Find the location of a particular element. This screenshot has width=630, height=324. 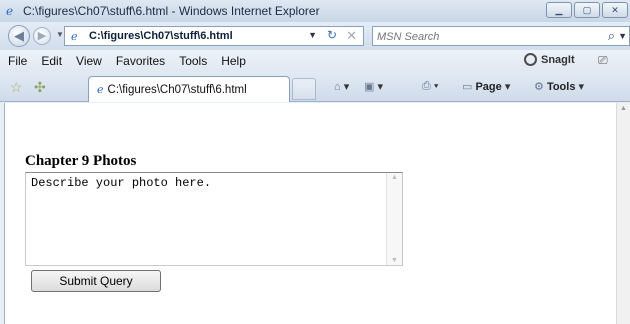

tools-menu-button: ⚙ Tools ▾ is located at coordinates (559, 86).